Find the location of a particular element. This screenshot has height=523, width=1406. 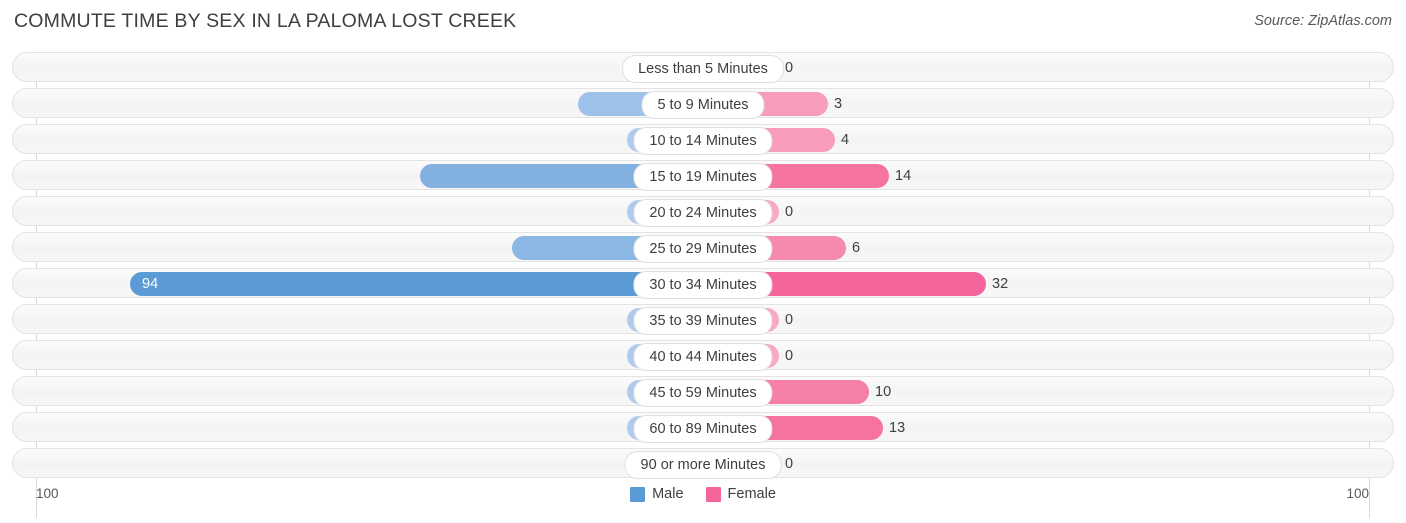

value-label-female: 10 is located at coordinates (883, 392).